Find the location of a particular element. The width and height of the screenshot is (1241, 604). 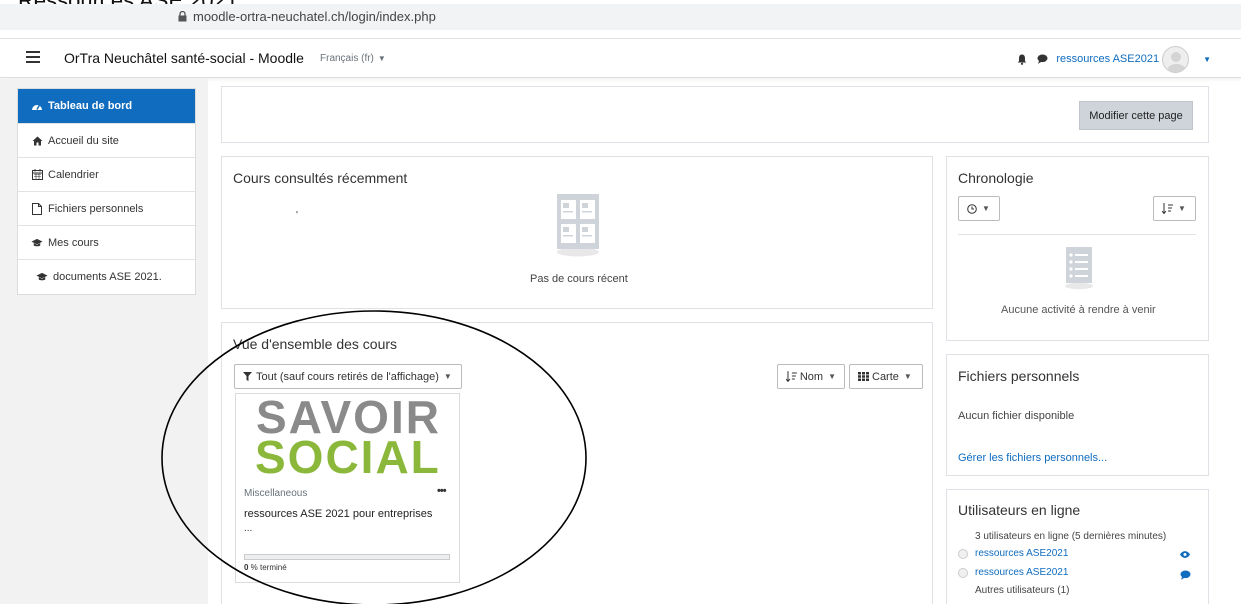

eye-icon is located at coordinates (1185, 554).